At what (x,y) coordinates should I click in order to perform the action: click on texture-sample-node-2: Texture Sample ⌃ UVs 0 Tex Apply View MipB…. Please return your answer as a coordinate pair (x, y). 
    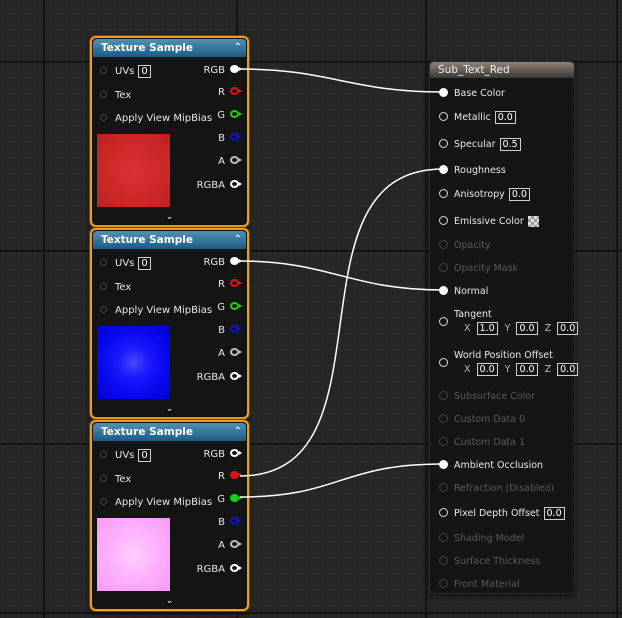
    Looking at the image, I should click on (169, 323).